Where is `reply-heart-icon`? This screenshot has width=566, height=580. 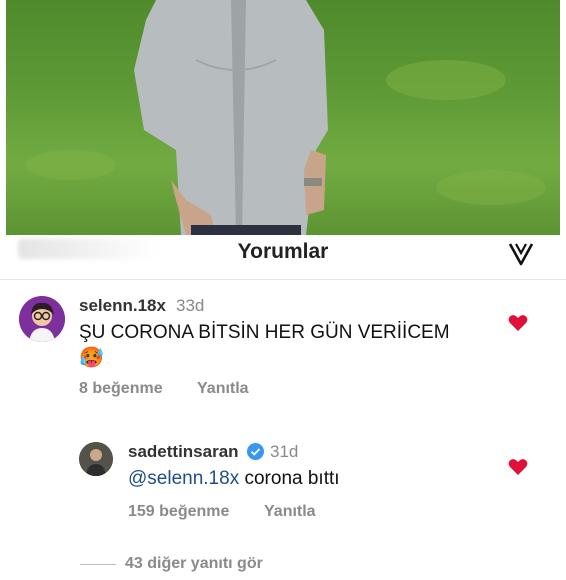
reply-heart-icon is located at coordinates (518, 467).